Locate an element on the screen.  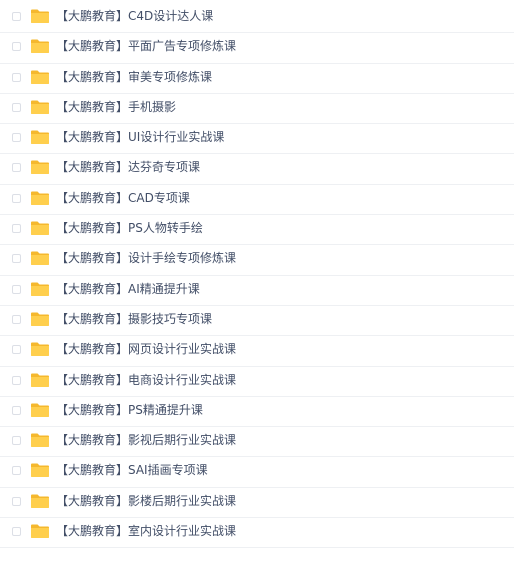
file-row: 【大鹏教育】SAI插画专项课 is located at coordinates (257, 472).